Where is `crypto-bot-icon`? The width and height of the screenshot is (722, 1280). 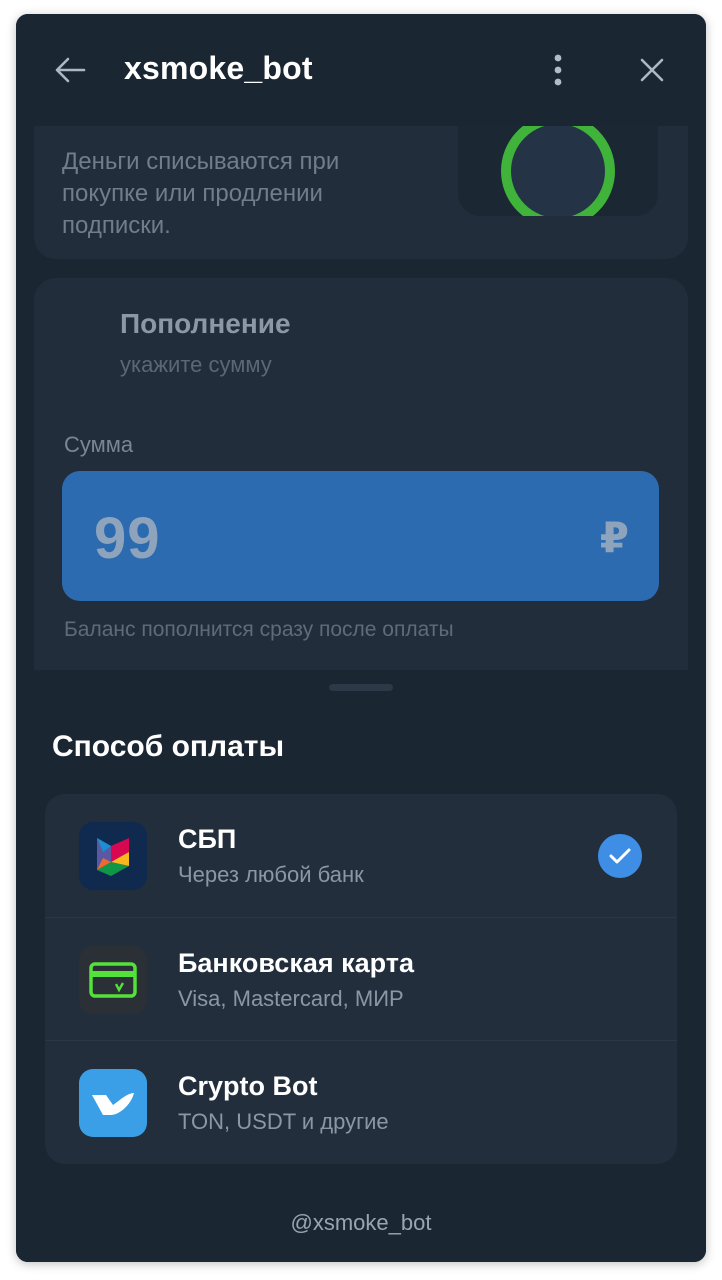 crypto-bot-icon is located at coordinates (113, 1103).